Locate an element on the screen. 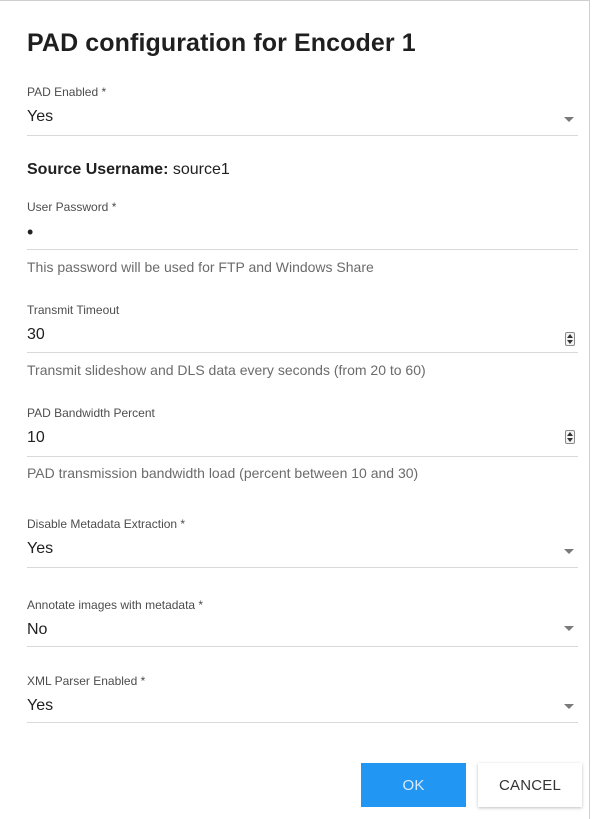 This screenshot has height=819, width=593. annotate-images-select: Annotate images with metadata * No is located at coordinates (302, 623).